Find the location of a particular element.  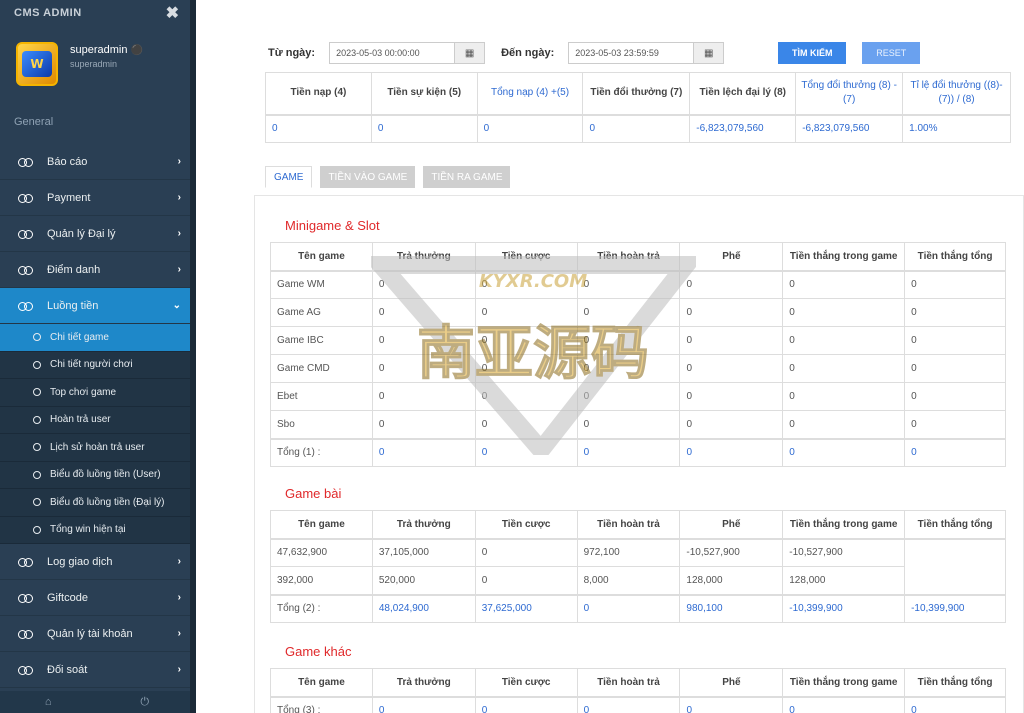

menu-item-giftcode: Giftcode › is located at coordinates (96, 598).